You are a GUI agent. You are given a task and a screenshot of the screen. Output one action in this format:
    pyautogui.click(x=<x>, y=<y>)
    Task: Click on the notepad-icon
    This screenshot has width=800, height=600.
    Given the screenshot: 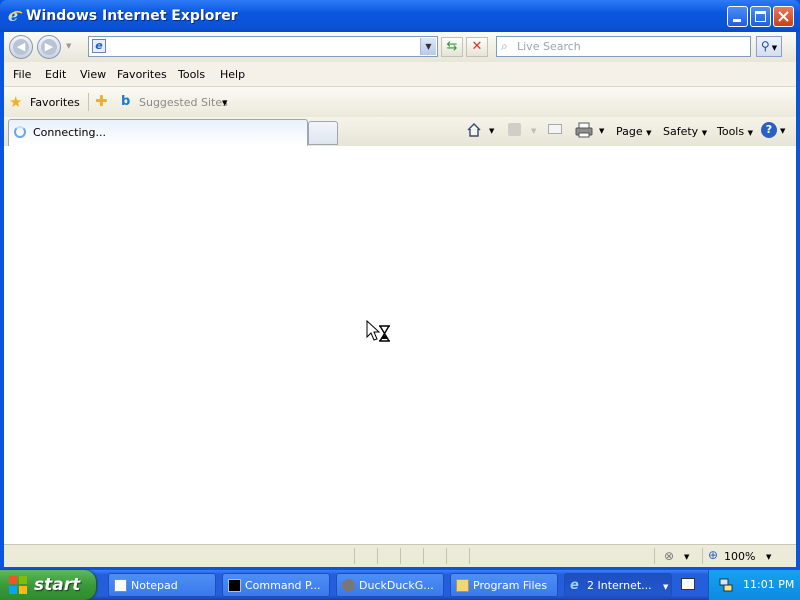 What is the action you would take?
    pyautogui.click(x=120, y=585)
    